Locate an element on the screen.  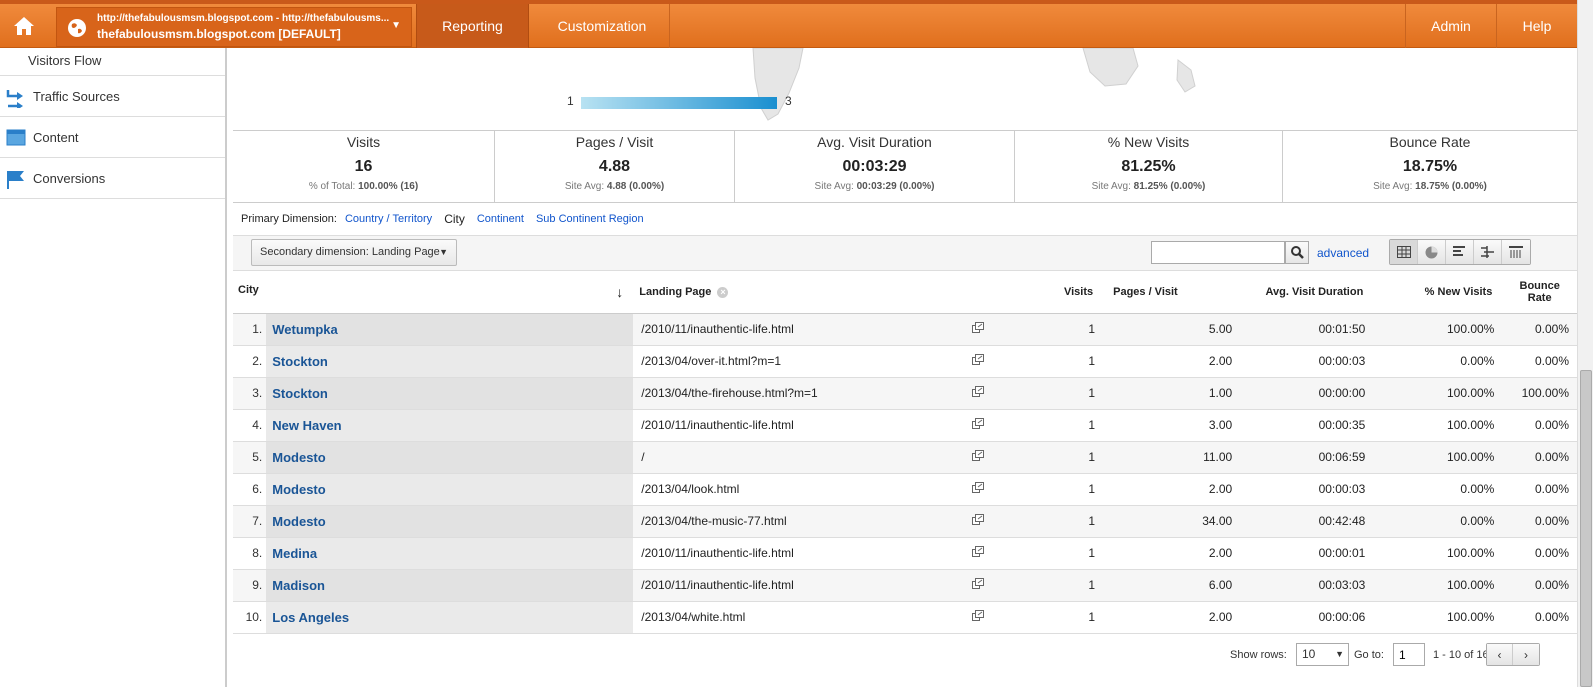
table-search-input is located at coordinates (1218, 252).